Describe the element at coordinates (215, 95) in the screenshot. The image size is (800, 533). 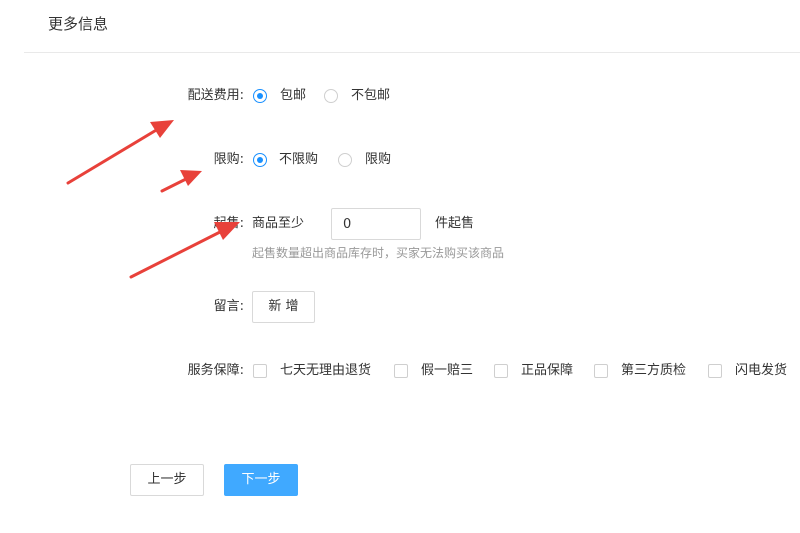
I see `delivery-fee-label: 配送费用:` at that location.